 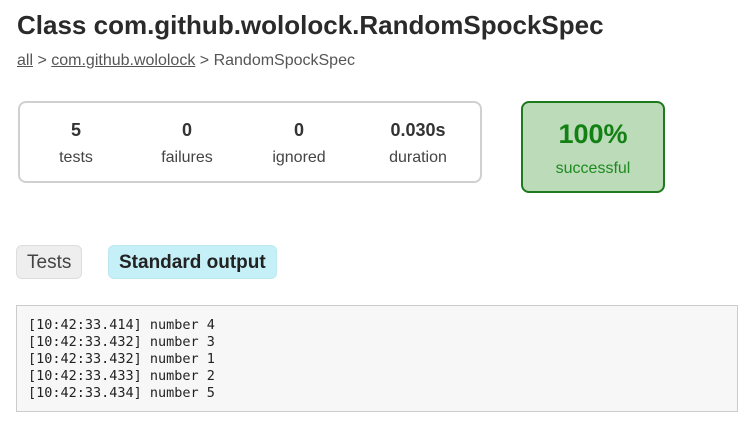 I want to click on output-line: [10:42:33.434] number 5, so click(x=121, y=393).